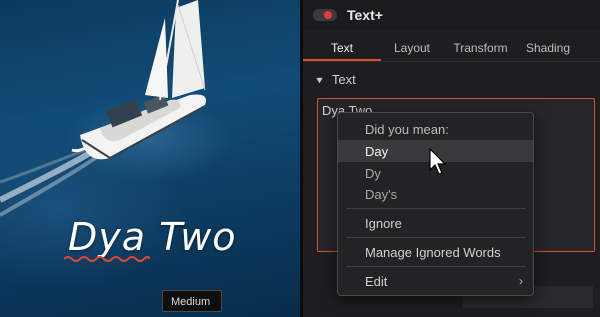 The image size is (600, 317). I want to click on mouse-pointer-icon, so click(438, 161).